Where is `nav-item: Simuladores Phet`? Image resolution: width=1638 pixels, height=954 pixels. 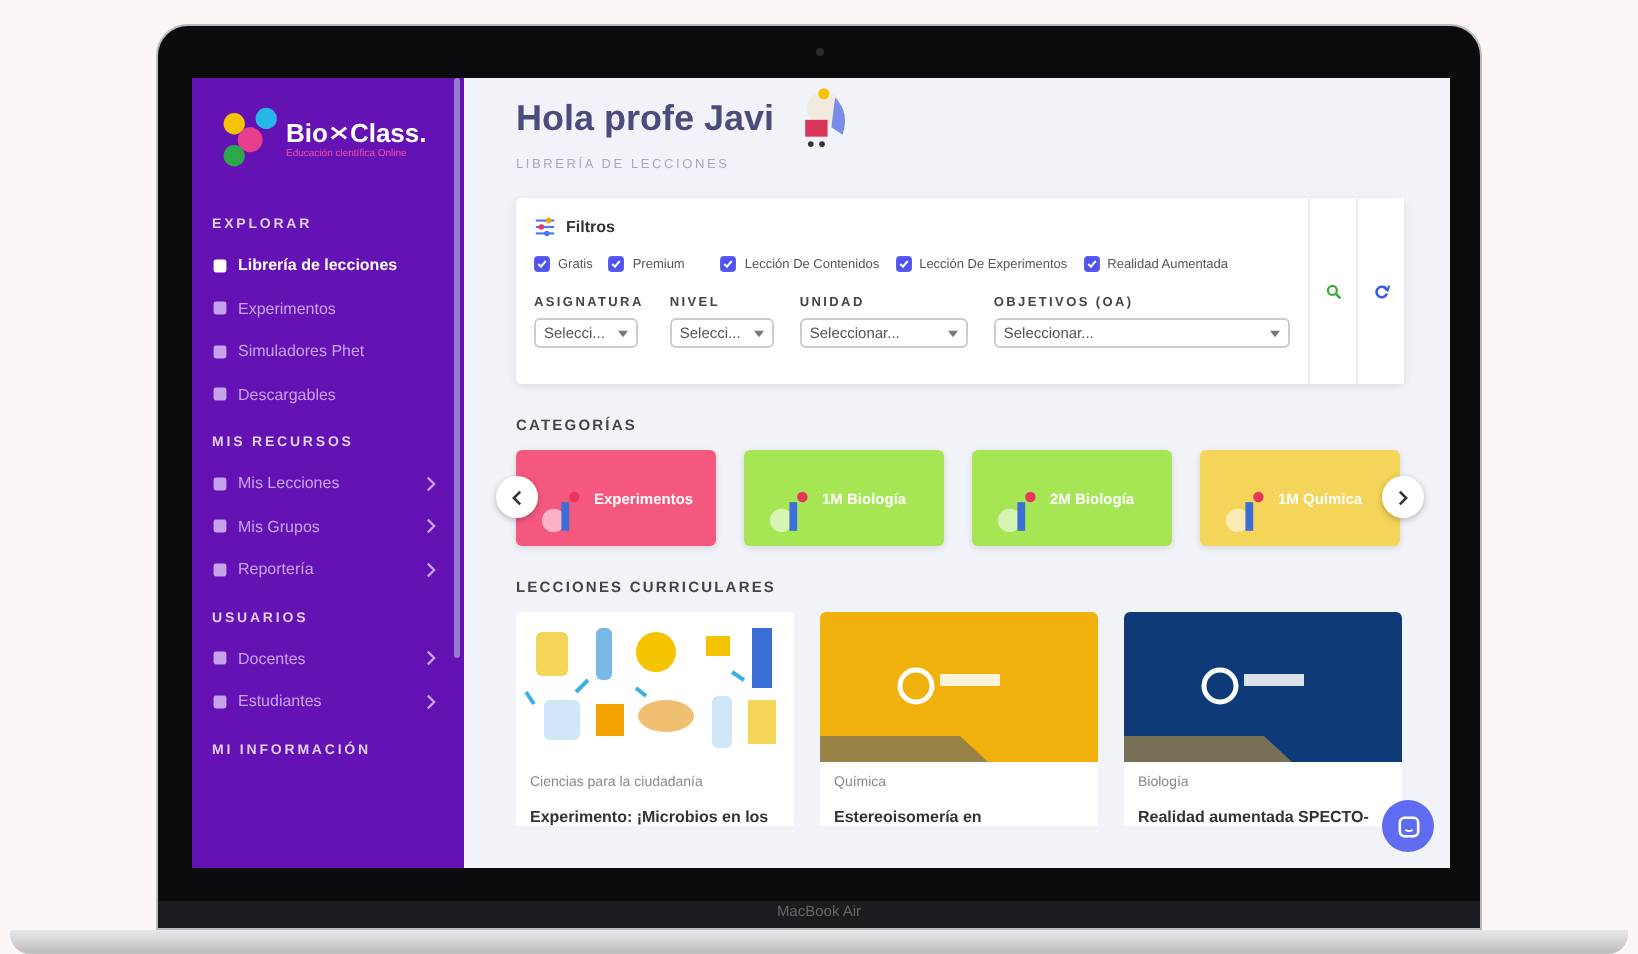 nav-item: Simuladores Phet is located at coordinates (338, 351).